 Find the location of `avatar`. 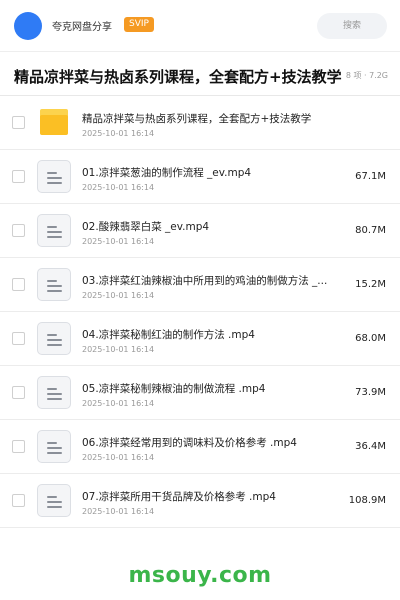

avatar is located at coordinates (28, 26).